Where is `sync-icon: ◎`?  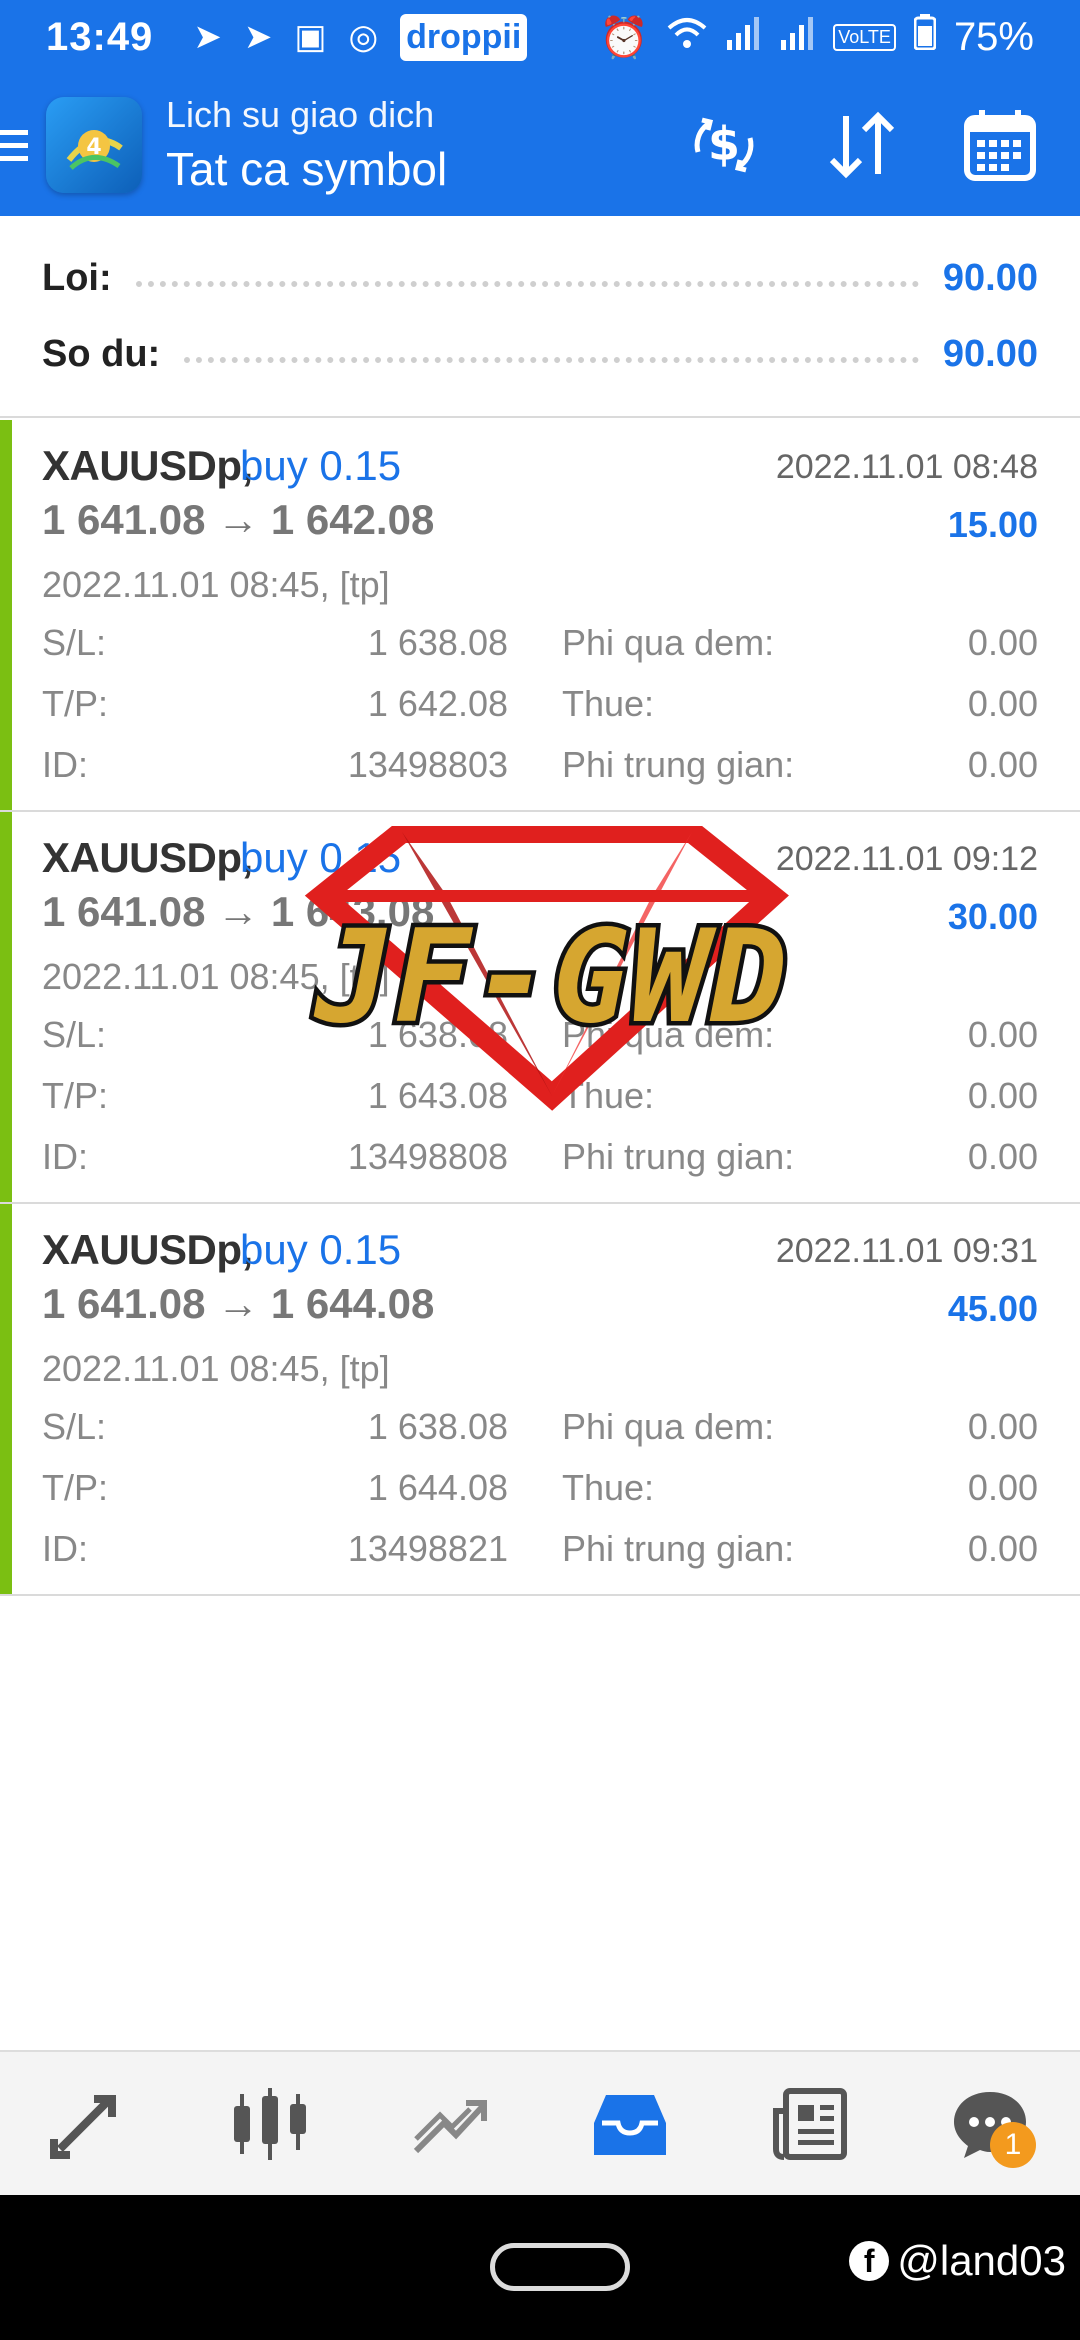 sync-icon: ◎ is located at coordinates (363, 37).